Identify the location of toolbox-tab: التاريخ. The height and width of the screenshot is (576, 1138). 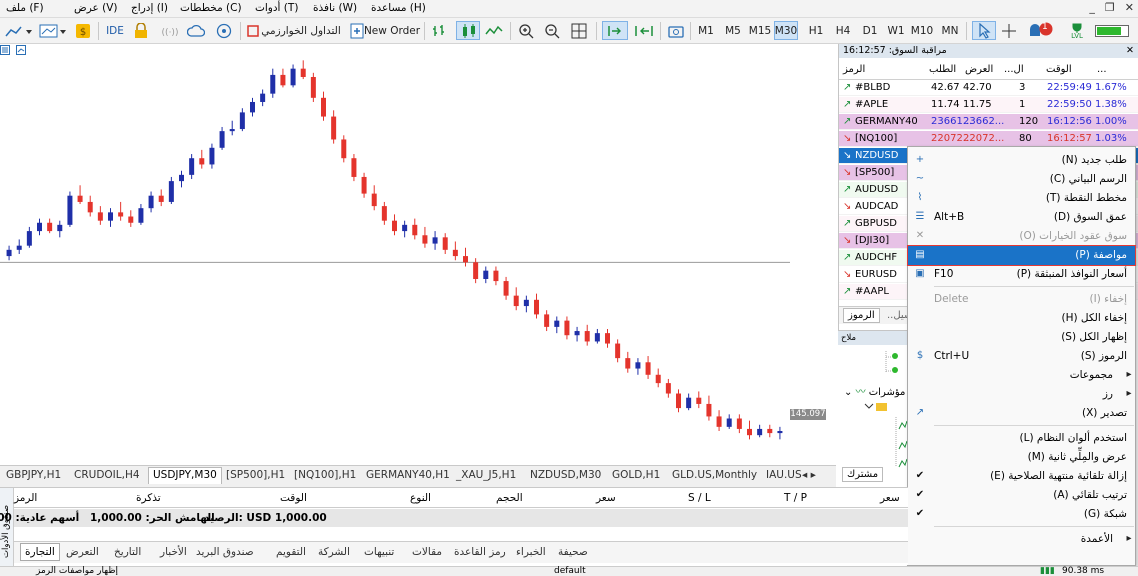
(127, 552).